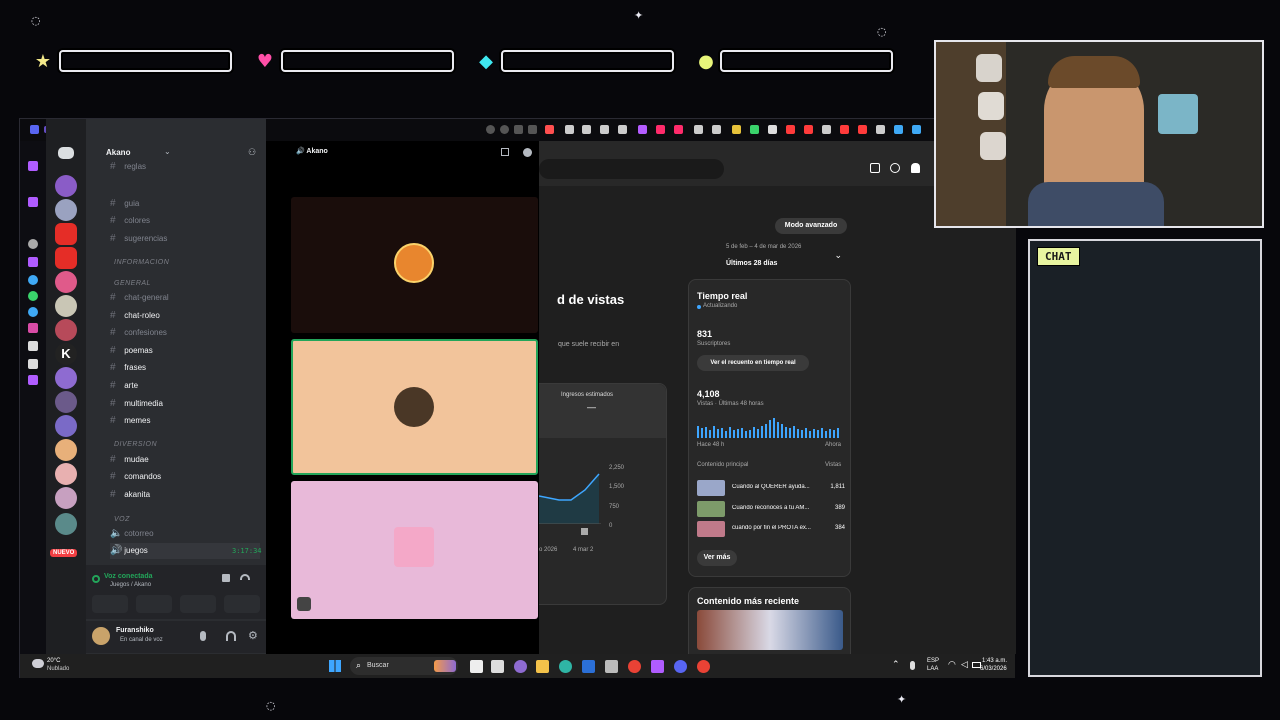 The height and width of the screenshot is (720, 1280). Describe the element at coordinates (753, 363) in the screenshot. I see `realtime-count-button: Ver el recuento en tiempo real` at that location.